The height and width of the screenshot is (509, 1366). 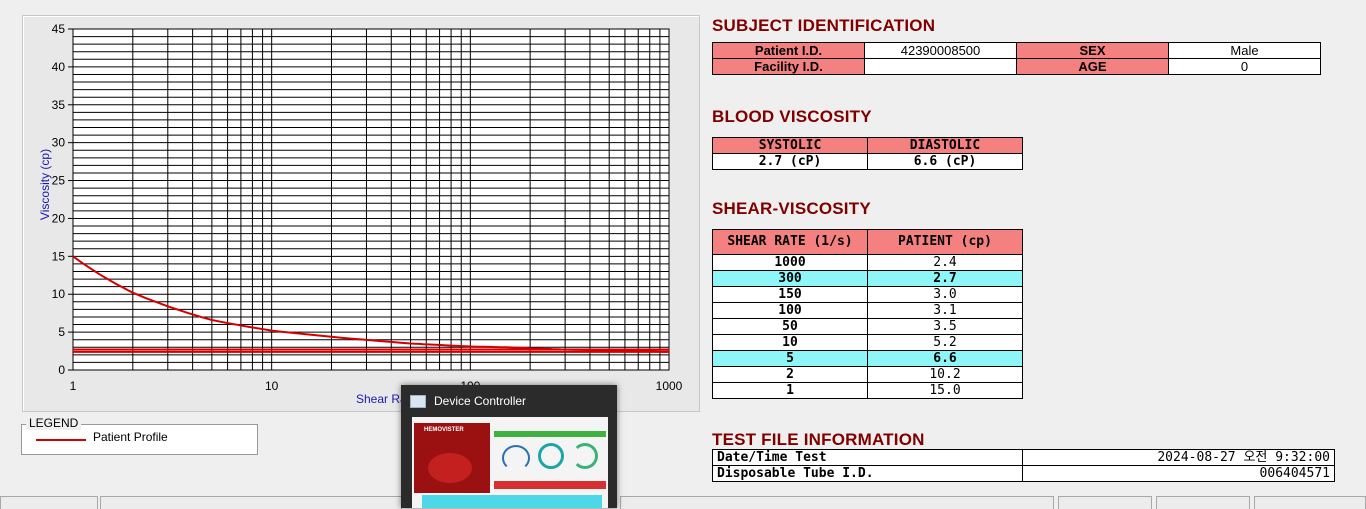 I want to click on legend-title: LEGEND, so click(x=53, y=423).